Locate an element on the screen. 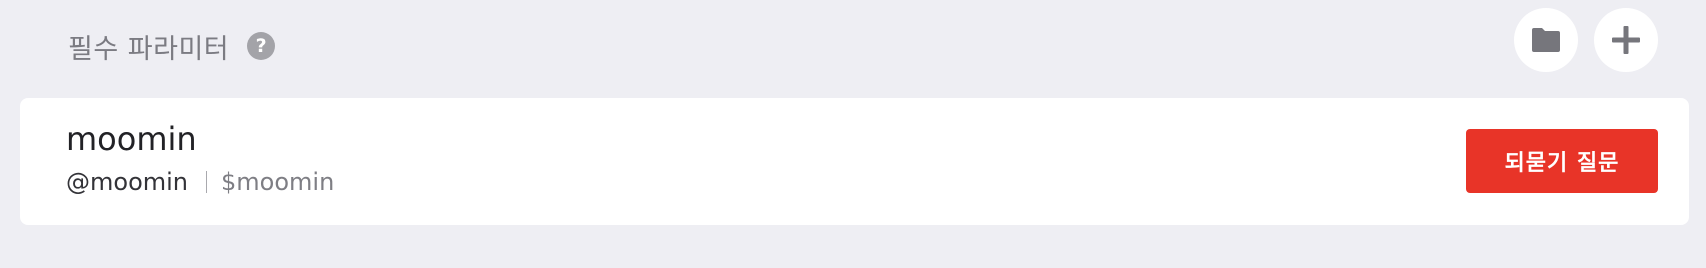  parameter-variable: $moomin is located at coordinates (278, 182).